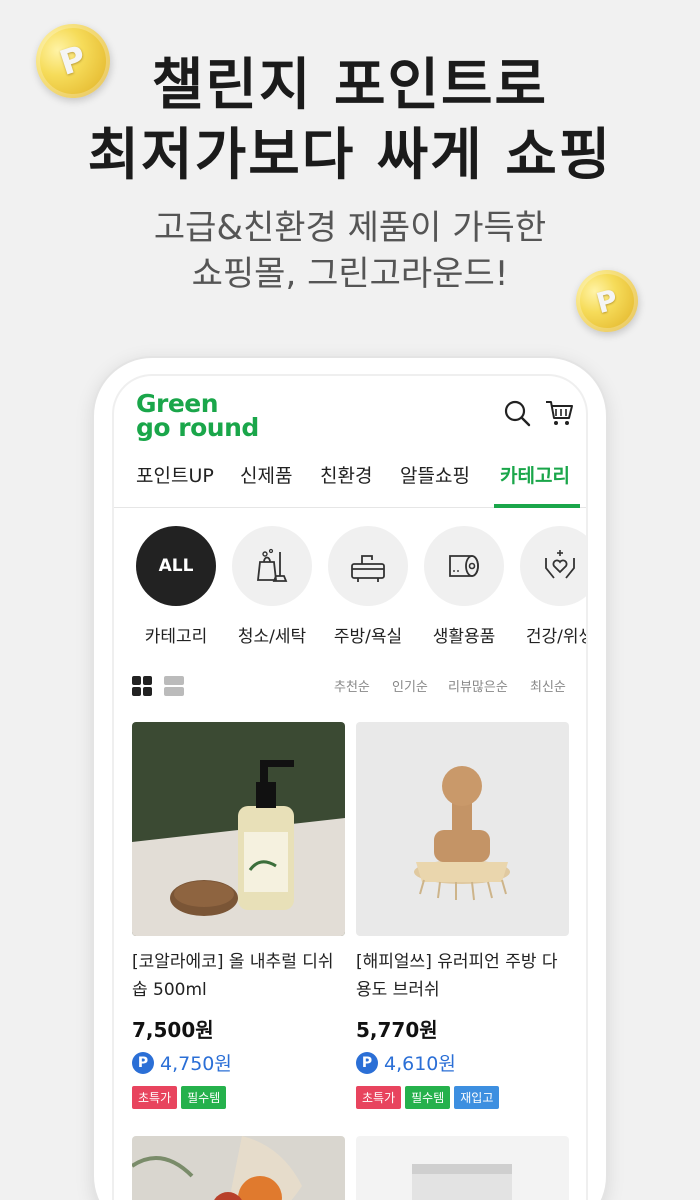 Image resolution: width=700 pixels, height=1200 pixels. Describe the element at coordinates (176, 566) in the screenshot. I see `all-icon: ALL` at that location.